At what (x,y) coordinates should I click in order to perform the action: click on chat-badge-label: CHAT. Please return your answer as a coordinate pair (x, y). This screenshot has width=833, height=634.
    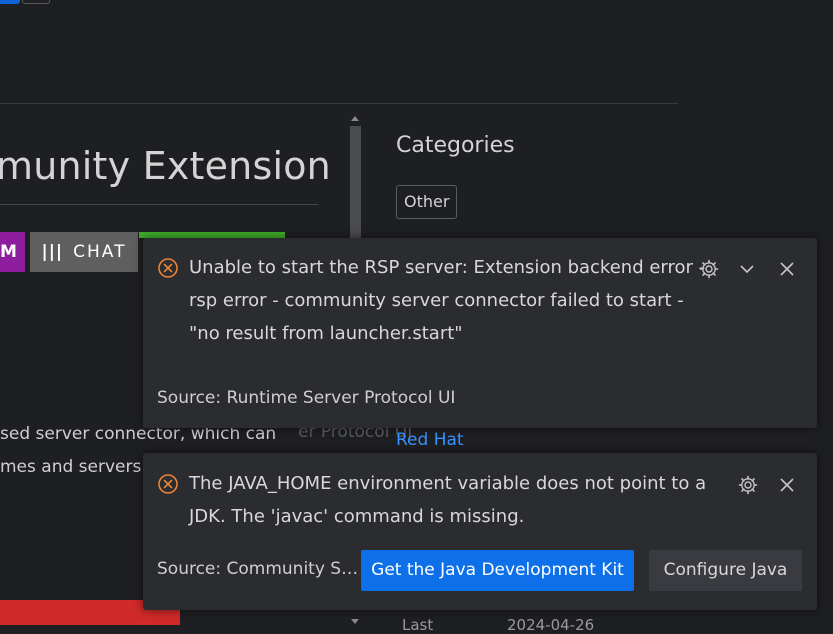
    Looking at the image, I should click on (100, 252).